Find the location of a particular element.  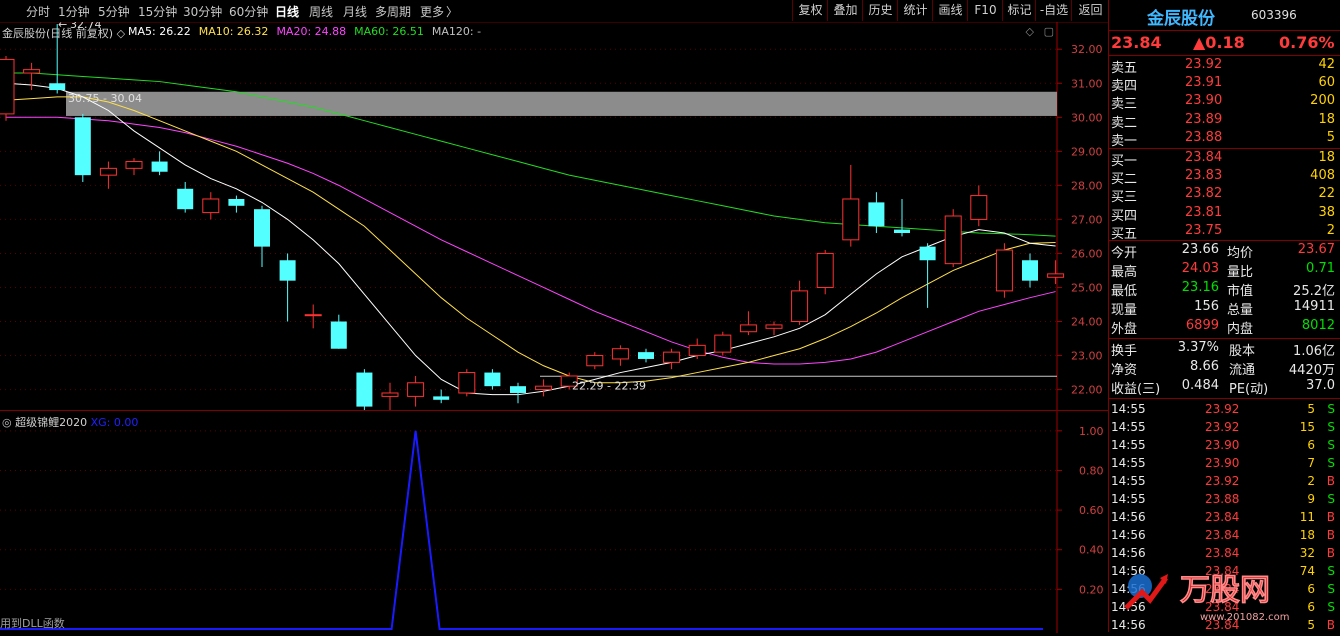

timeframe-tab: 周线 is located at coordinates (321, 11).